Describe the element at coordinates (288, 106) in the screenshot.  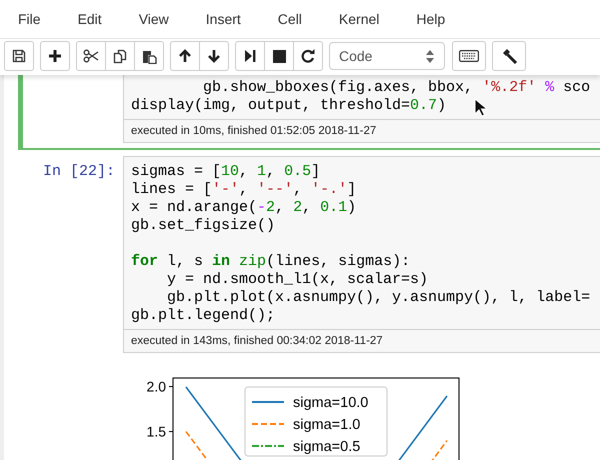
I see `code-line: display(img, output, threshold=0.7)` at that location.